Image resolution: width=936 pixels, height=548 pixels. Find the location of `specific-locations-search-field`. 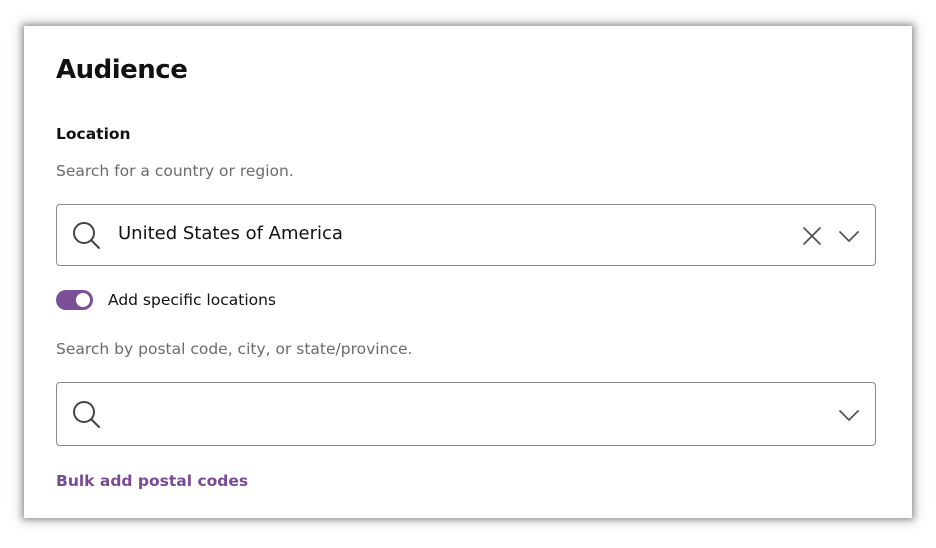

specific-locations-search-field is located at coordinates (466, 414).